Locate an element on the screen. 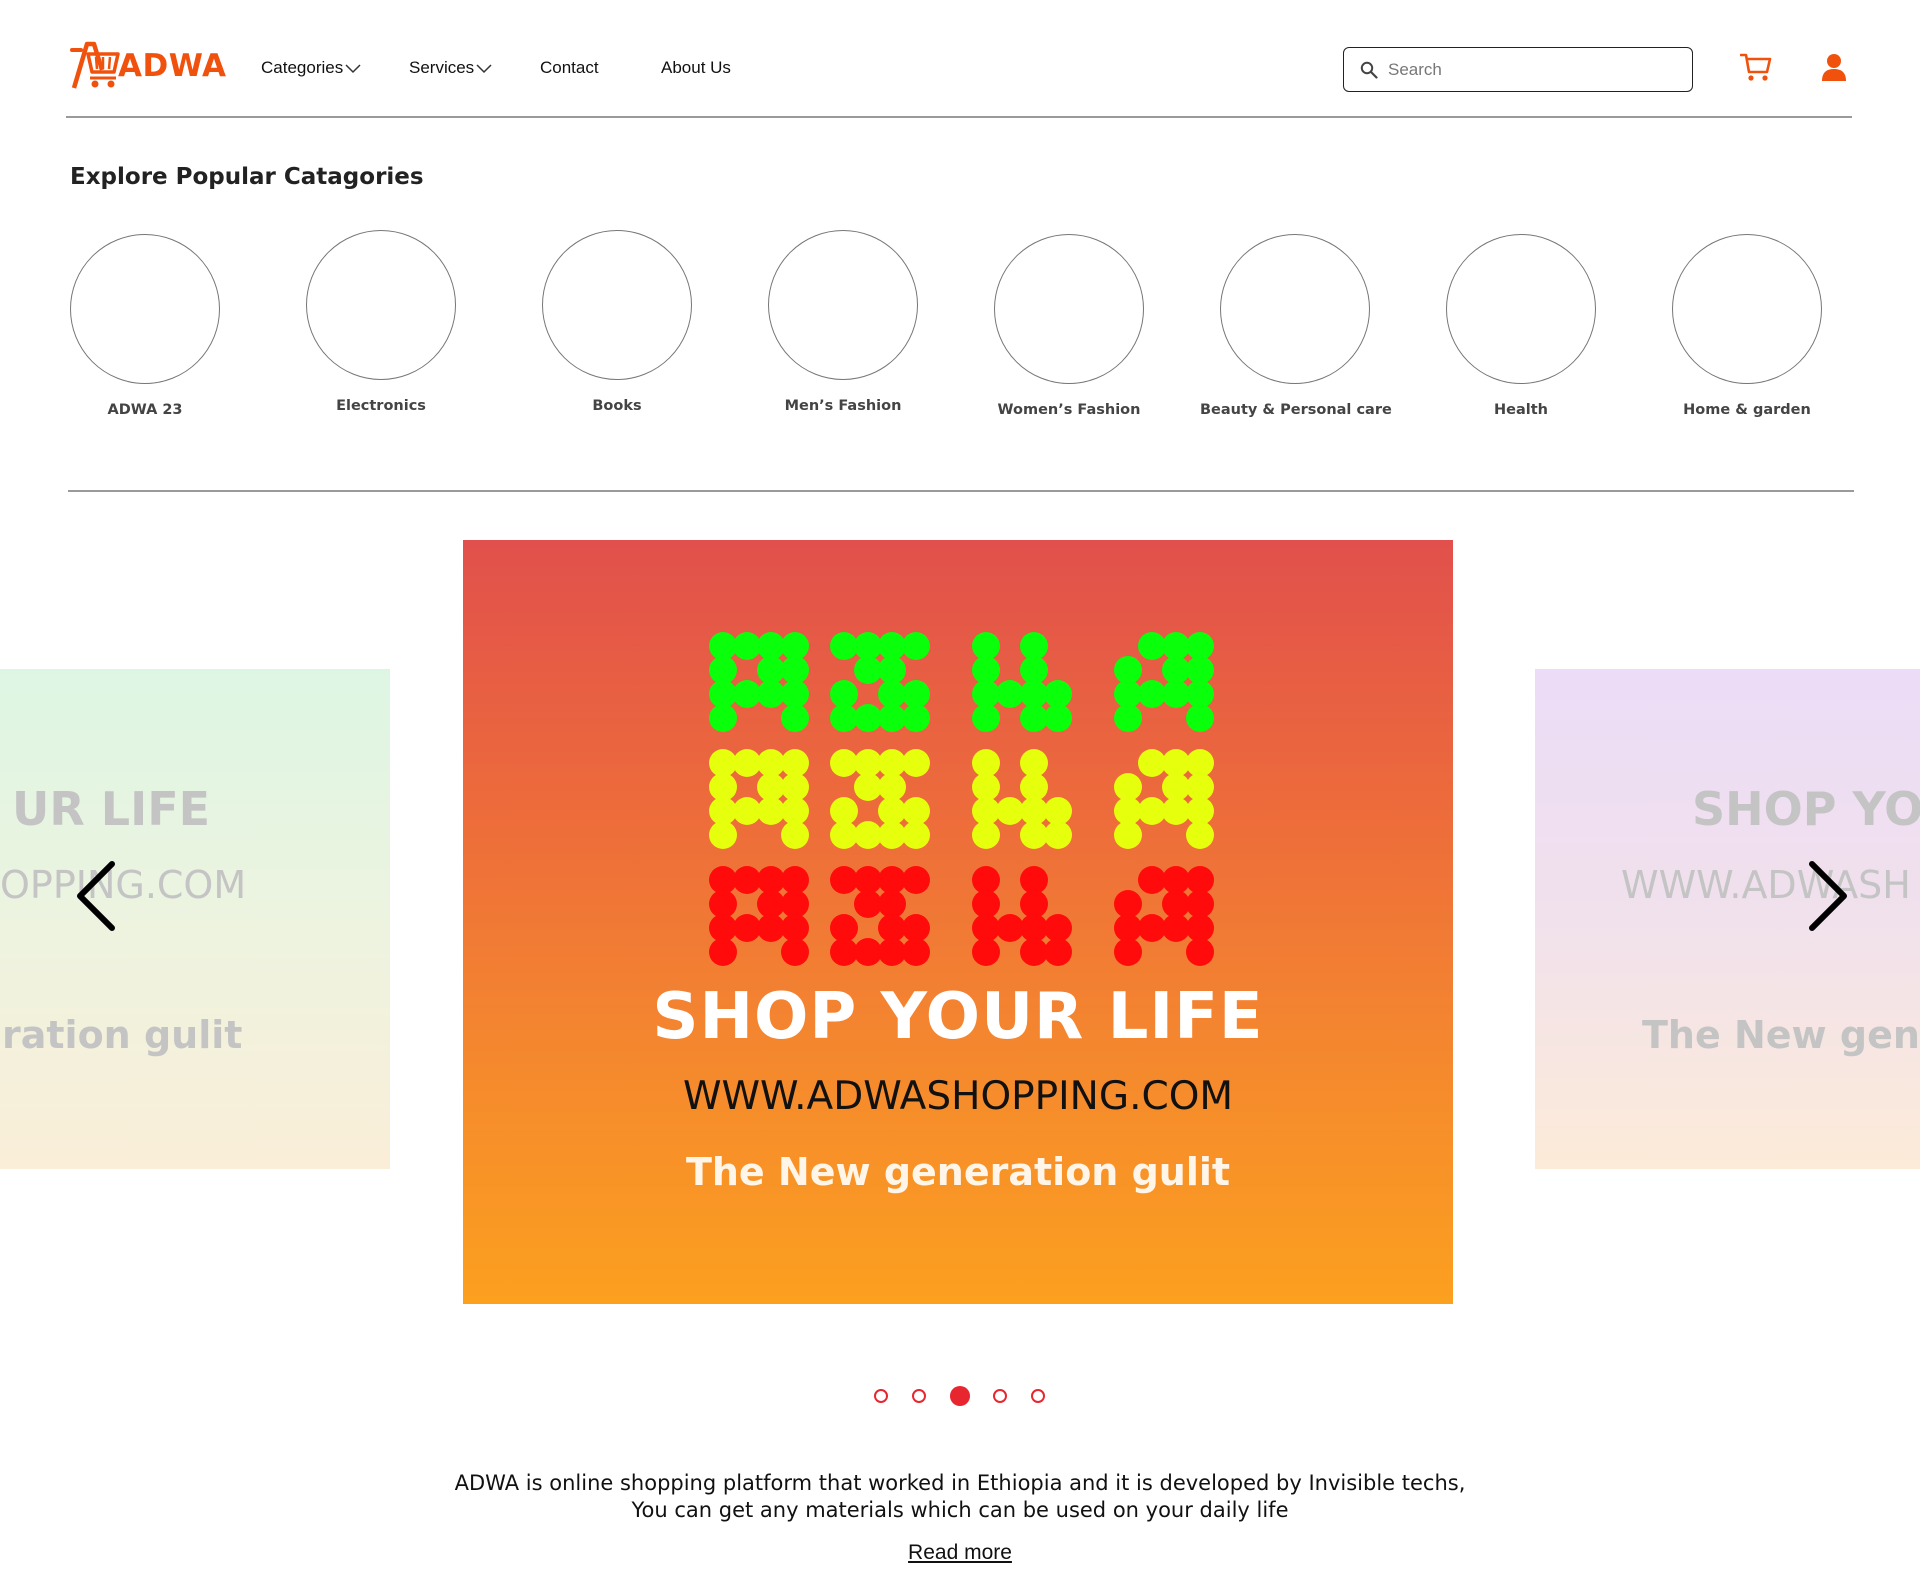  category-label: Men’s Fashion is located at coordinates (843, 406).